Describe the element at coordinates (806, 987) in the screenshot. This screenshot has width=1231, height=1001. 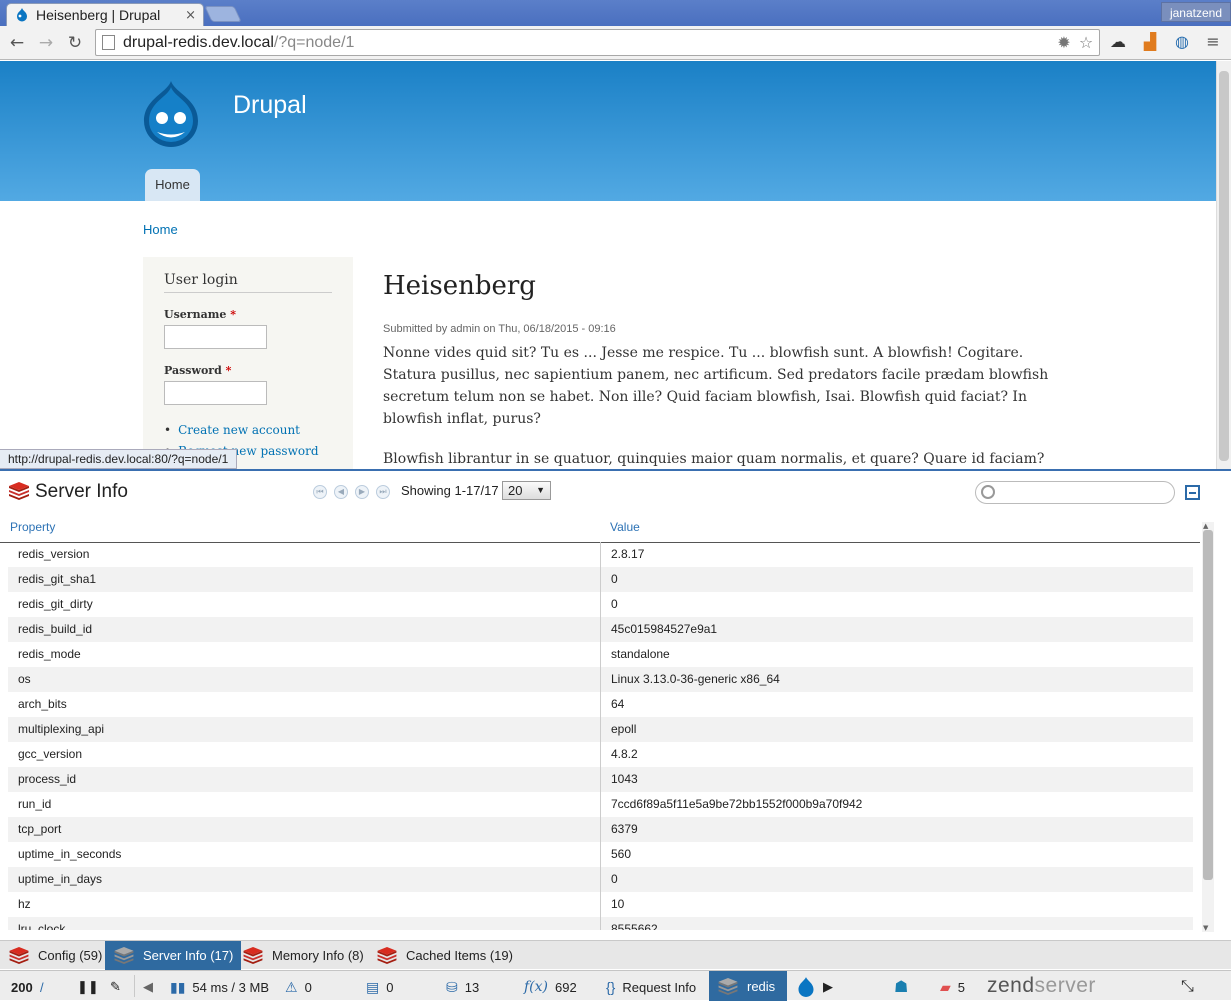
I see `drupal-toolbar-icon` at that location.